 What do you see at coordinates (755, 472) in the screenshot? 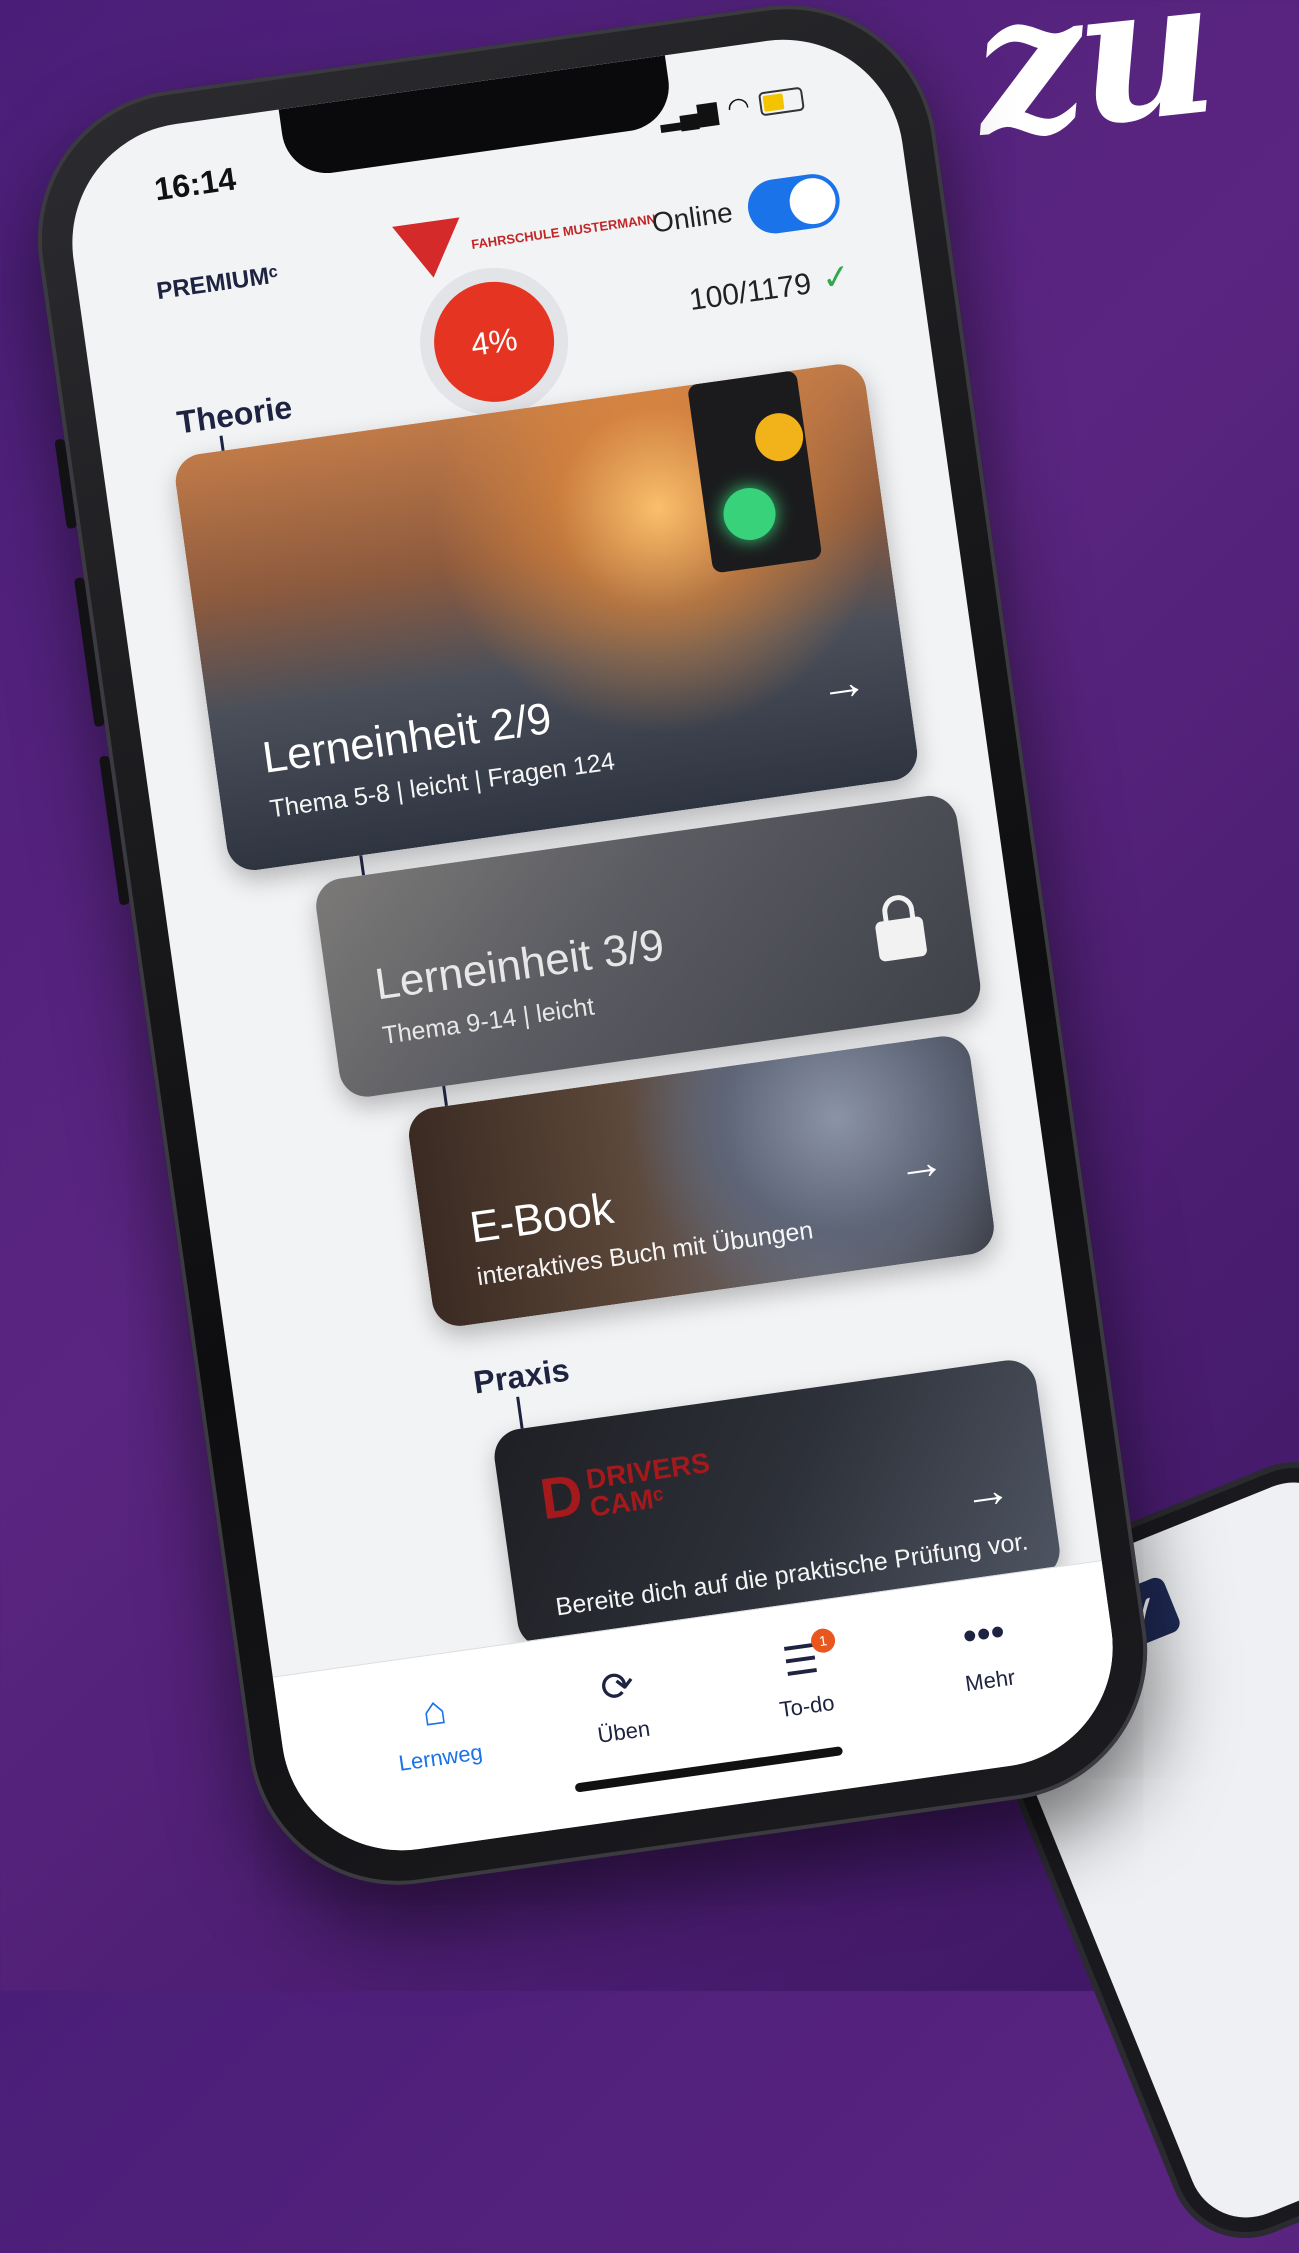
I see `traffic-light-image` at bounding box center [755, 472].